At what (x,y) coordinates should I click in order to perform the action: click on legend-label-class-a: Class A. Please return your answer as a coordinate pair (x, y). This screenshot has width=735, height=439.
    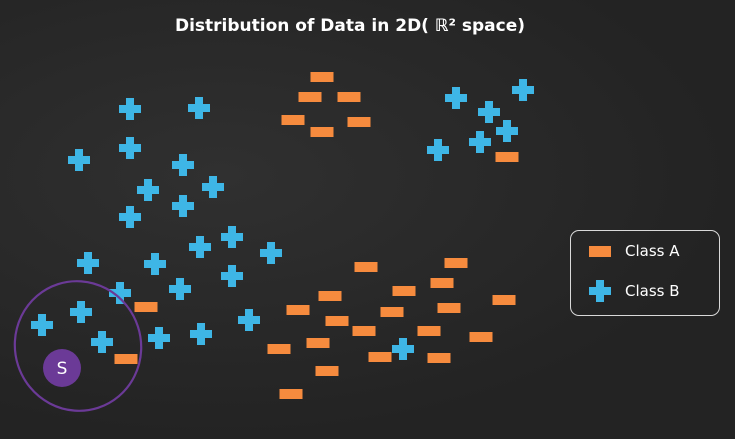
    Looking at the image, I should click on (652, 251).